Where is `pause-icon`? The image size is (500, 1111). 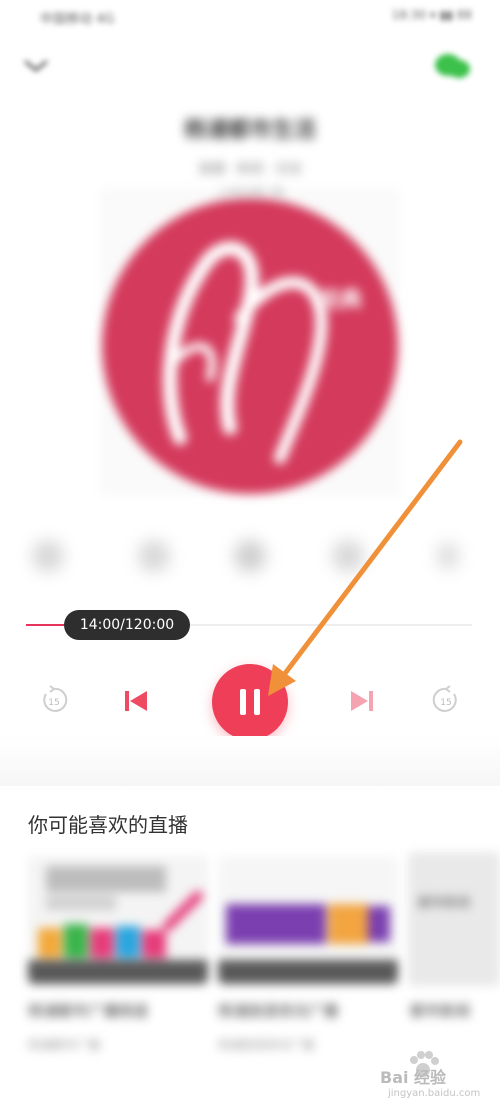
pause-icon is located at coordinates (250, 702).